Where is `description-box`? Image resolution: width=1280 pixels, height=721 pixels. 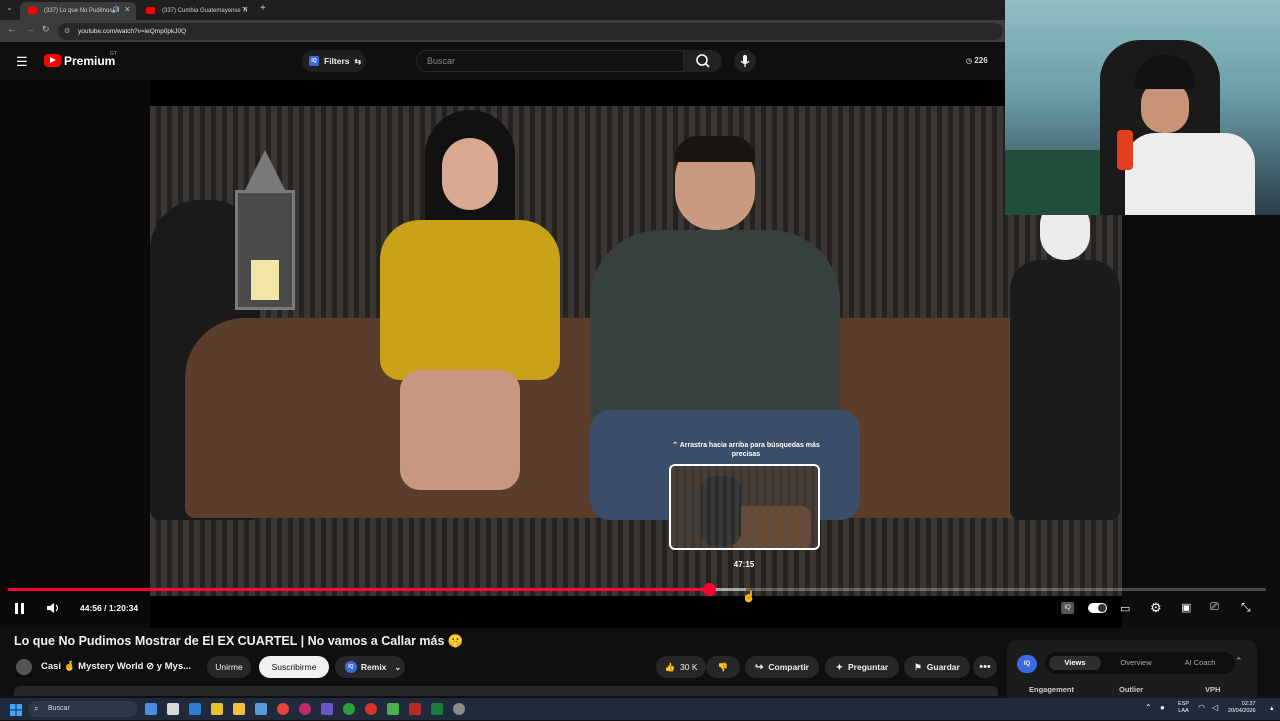
description-box is located at coordinates (506, 691).